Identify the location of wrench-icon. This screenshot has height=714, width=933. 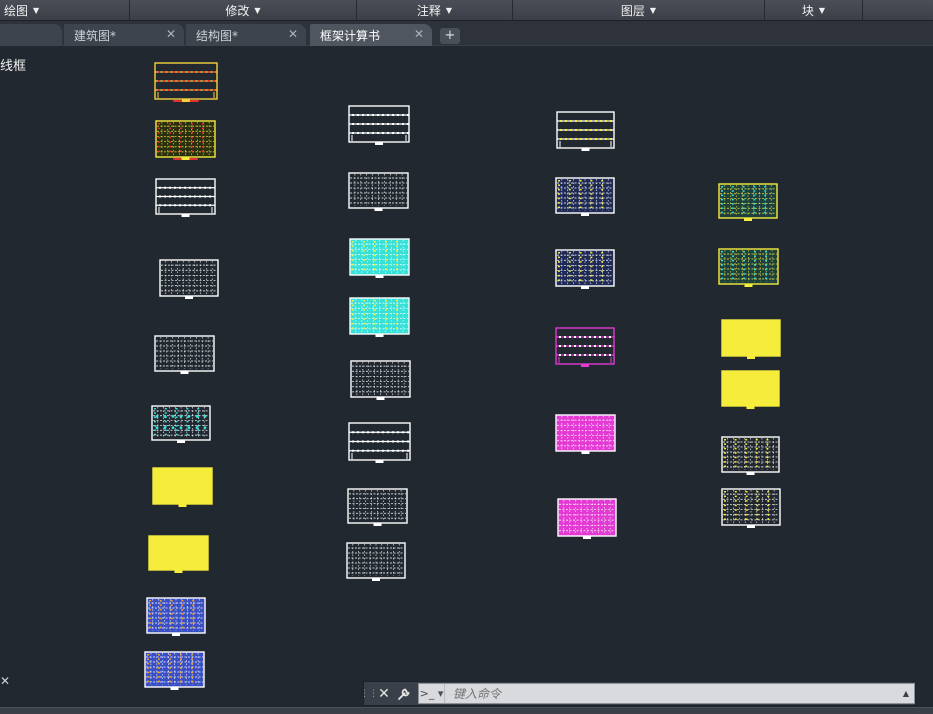
(404, 694).